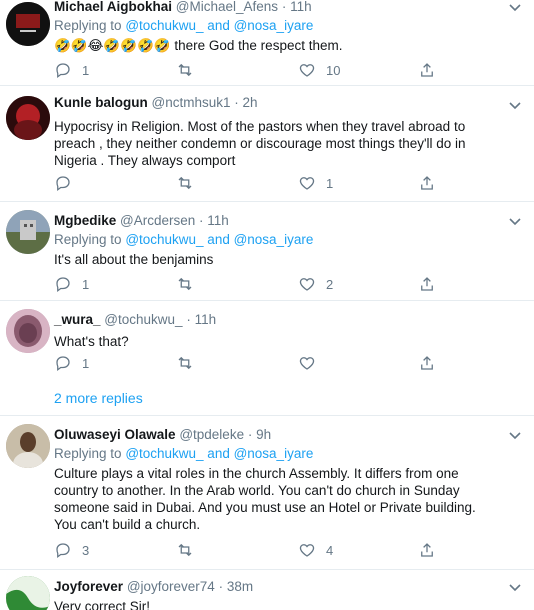 The image size is (534, 610). What do you see at coordinates (157, 220) in the screenshot?
I see `user-handle: @Arcdersen` at bounding box center [157, 220].